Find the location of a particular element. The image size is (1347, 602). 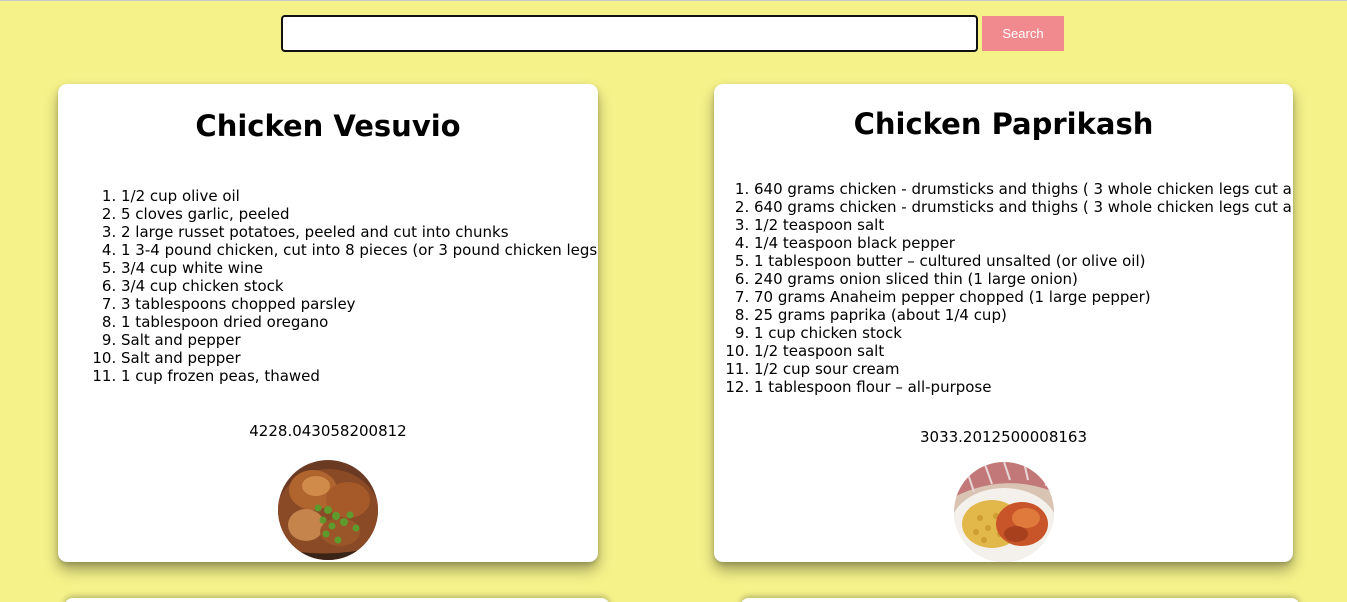

search-input is located at coordinates (629, 33).